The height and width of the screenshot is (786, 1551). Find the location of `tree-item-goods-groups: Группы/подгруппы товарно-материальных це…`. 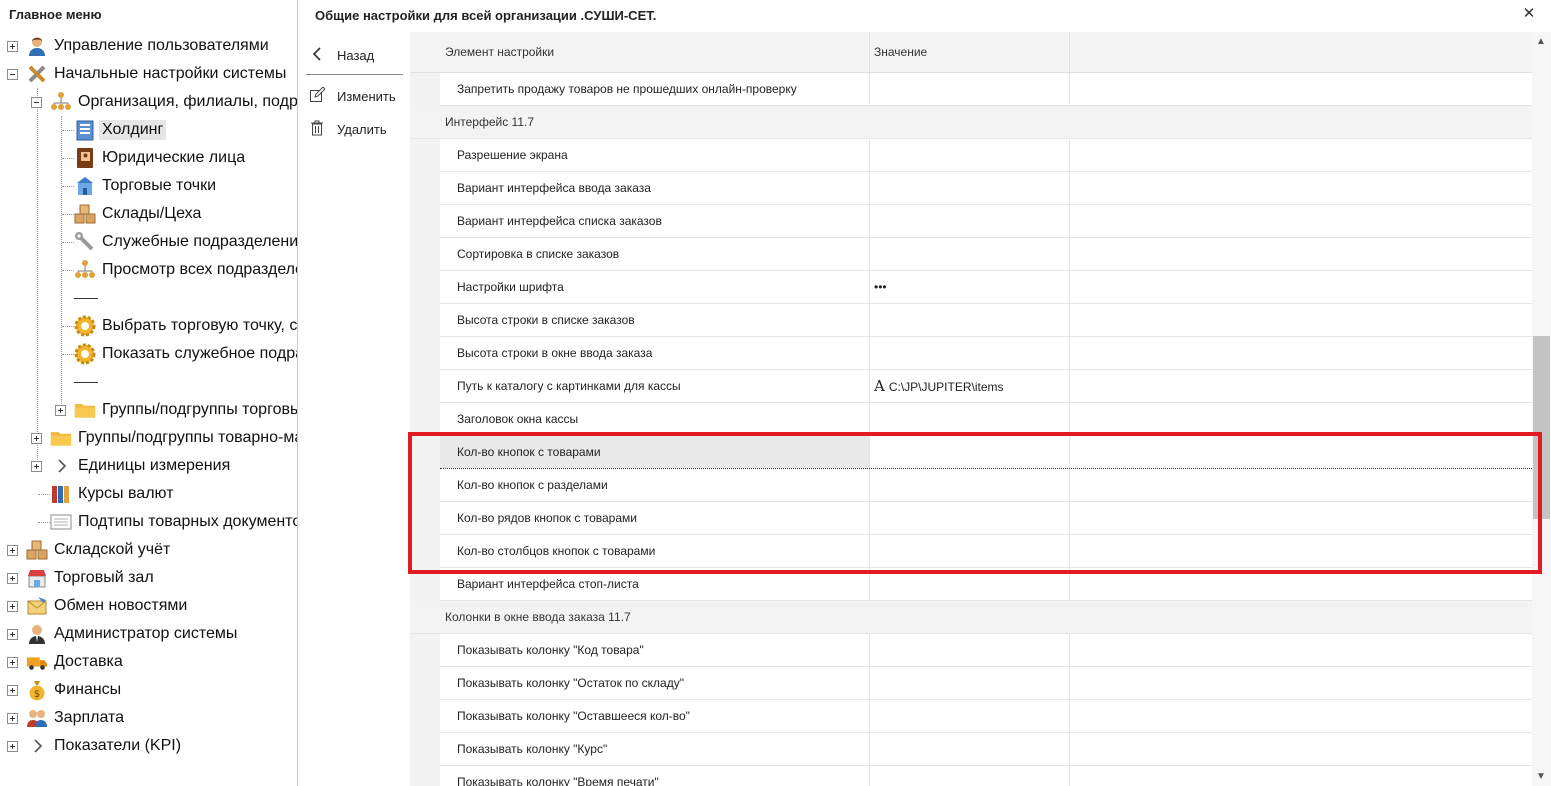

tree-item-goods-groups: Группы/подгруппы товарно-материальных це… is located at coordinates (173, 438).